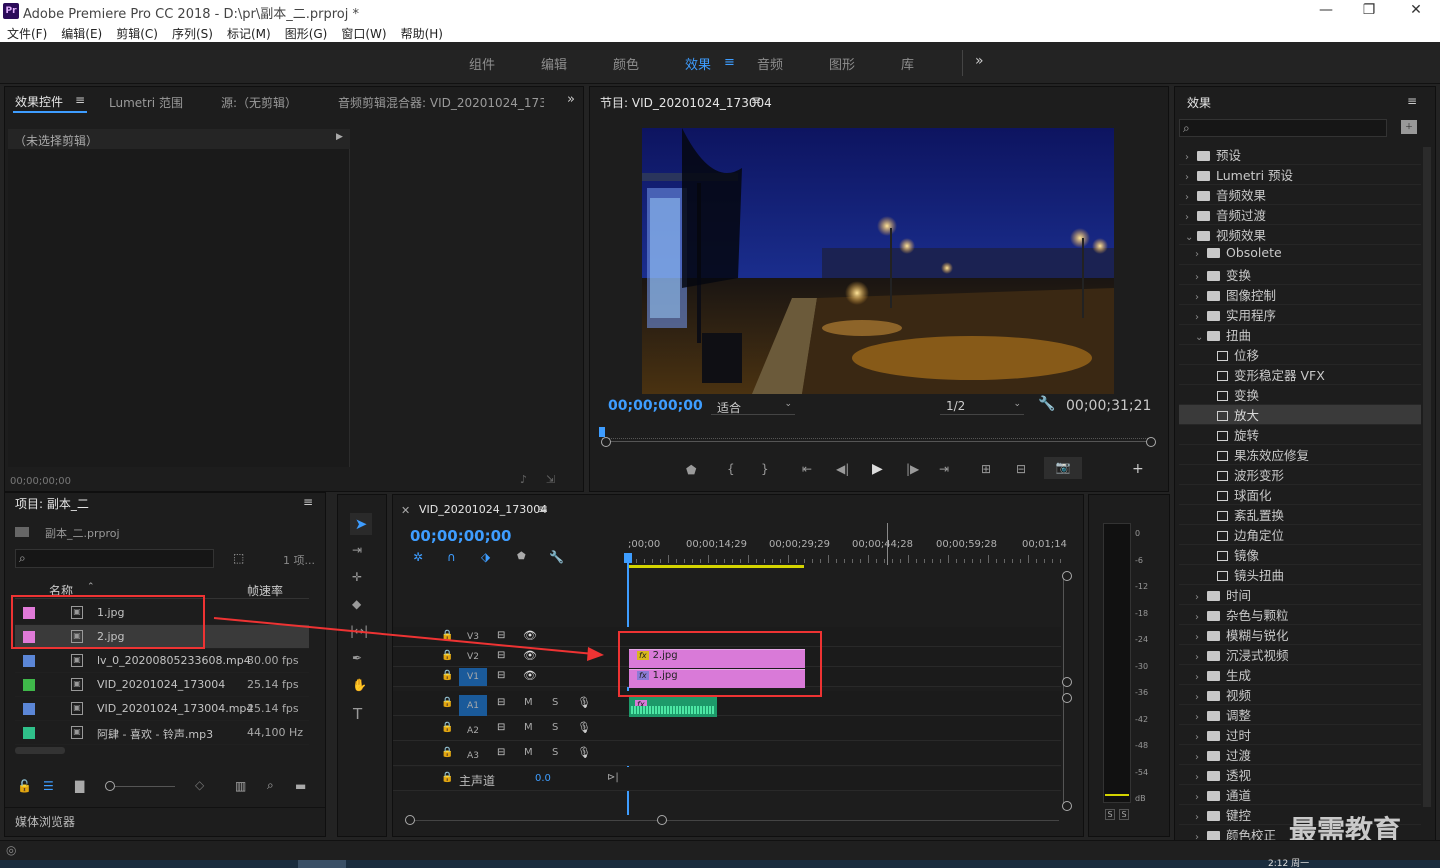 This screenshot has width=1440, height=868. What do you see at coordinates (1300, 415) in the screenshot?
I see `effects-item: 放大` at bounding box center [1300, 415].